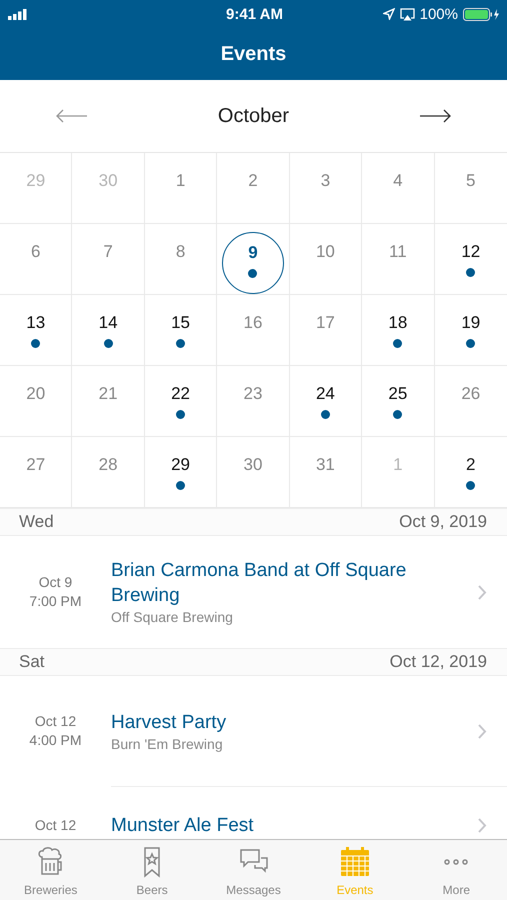 This screenshot has height=900, width=507. What do you see at coordinates (254, 116) in the screenshot?
I see `month-title: October` at bounding box center [254, 116].